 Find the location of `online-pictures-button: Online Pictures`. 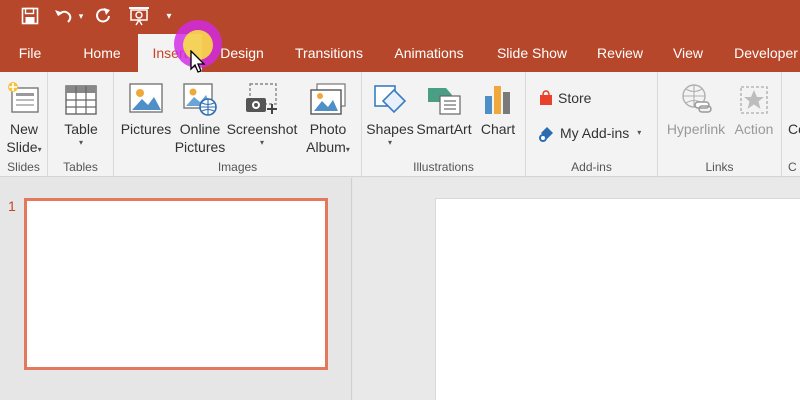

online-pictures-button: Online Pictures is located at coordinates (200, 116).